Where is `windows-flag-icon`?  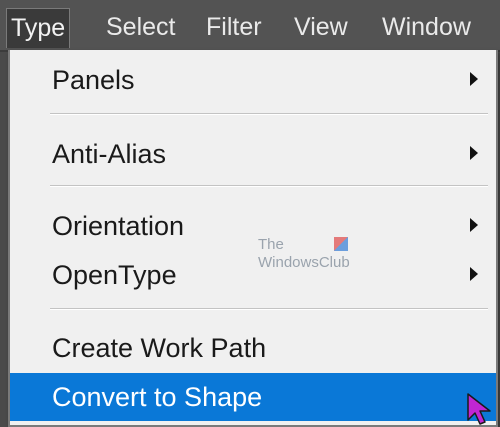 windows-flag-icon is located at coordinates (341, 244).